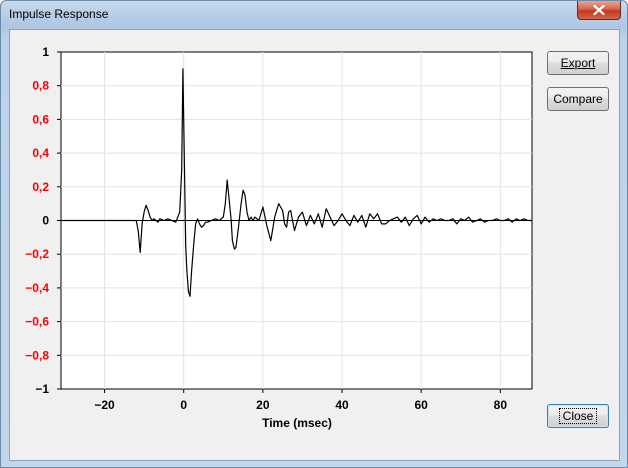 This screenshot has height=468, width=628. What do you see at coordinates (421, 405) in the screenshot?
I see `x-tick-label: 60` at bounding box center [421, 405].